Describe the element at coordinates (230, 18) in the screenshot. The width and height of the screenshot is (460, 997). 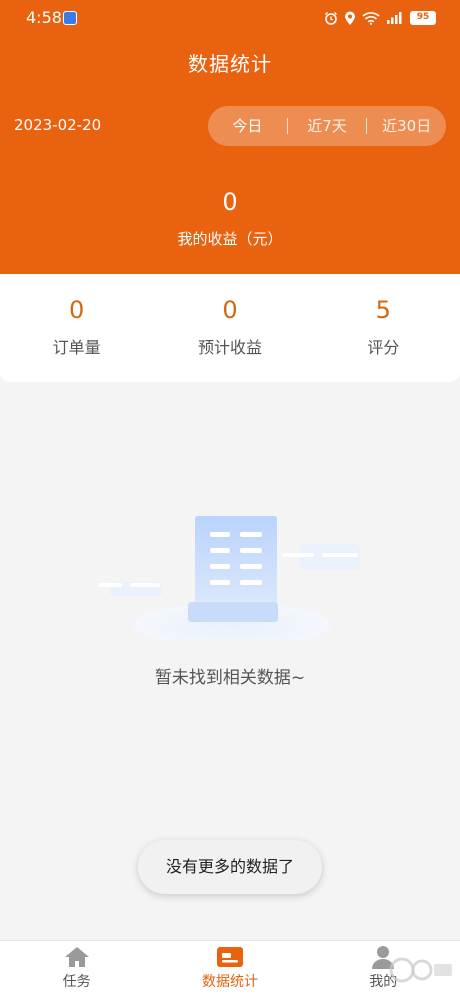
I see `status-bar: 4:58 95` at that location.